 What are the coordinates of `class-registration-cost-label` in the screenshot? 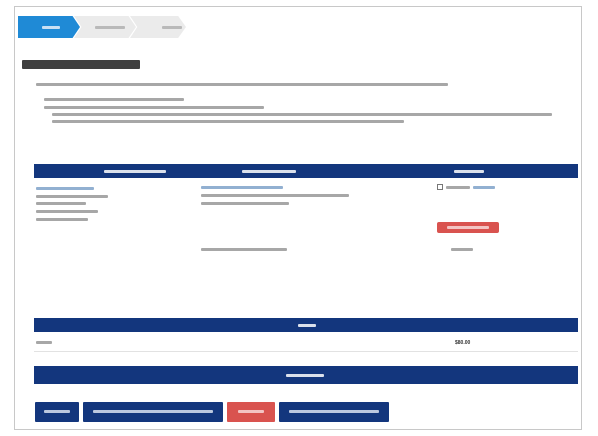 It's located at (244, 249).